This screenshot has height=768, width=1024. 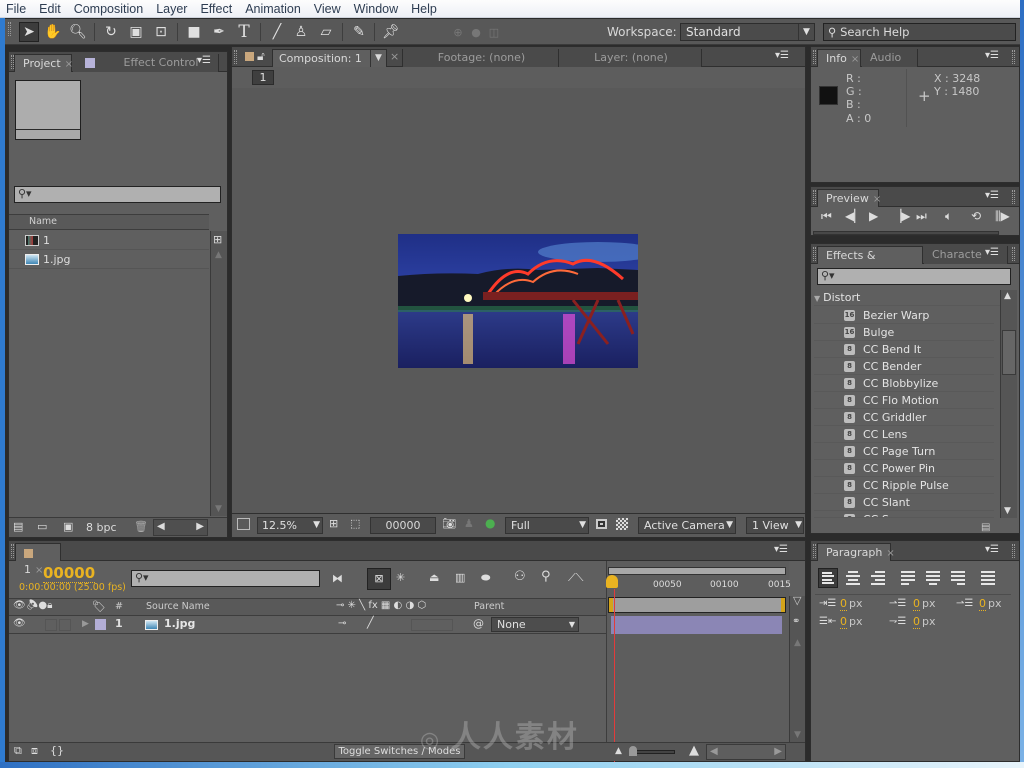 I want to click on new-folder-icon: ▤, so click(x=985, y=527).